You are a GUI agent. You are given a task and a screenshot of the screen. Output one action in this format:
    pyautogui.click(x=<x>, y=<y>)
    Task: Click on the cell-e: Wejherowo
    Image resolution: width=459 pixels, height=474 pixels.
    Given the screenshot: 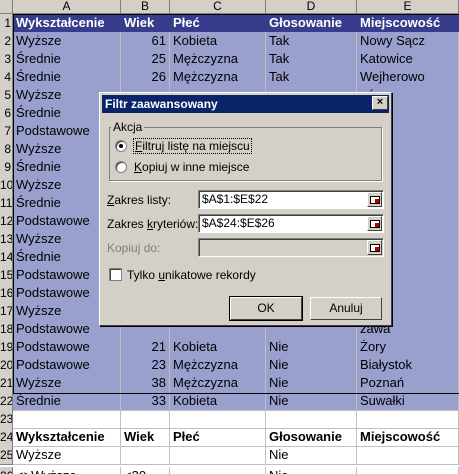 What is the action you would take?
    pyautogui.click(x=408, y=77)
    